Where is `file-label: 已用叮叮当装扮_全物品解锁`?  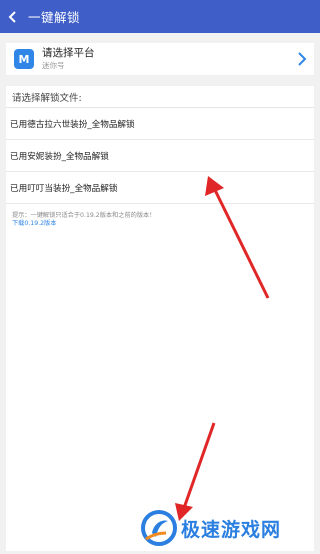 file-label: 已用叮叮当装扮_全物品解锁 is located at coordinates (64, 188).